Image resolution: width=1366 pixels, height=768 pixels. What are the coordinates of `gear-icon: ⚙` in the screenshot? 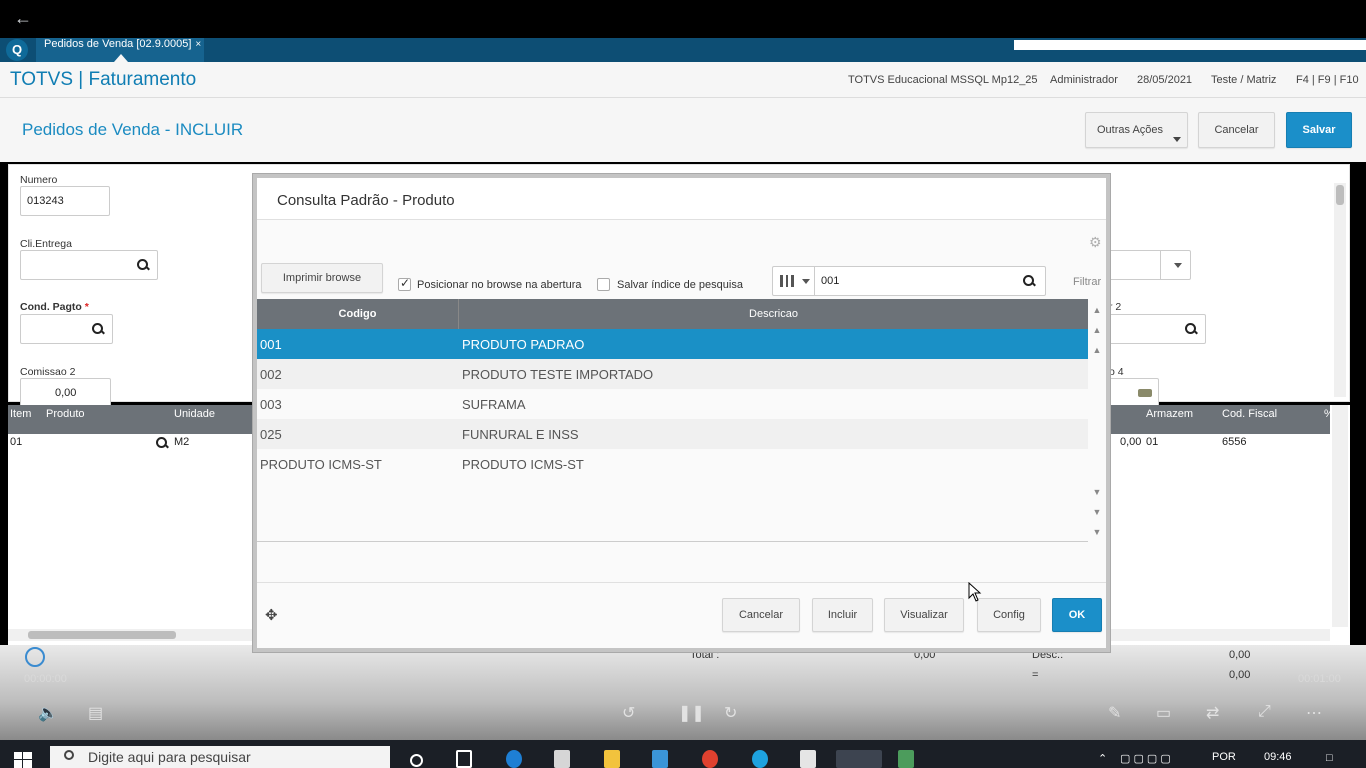 It's located at (1095, 242).